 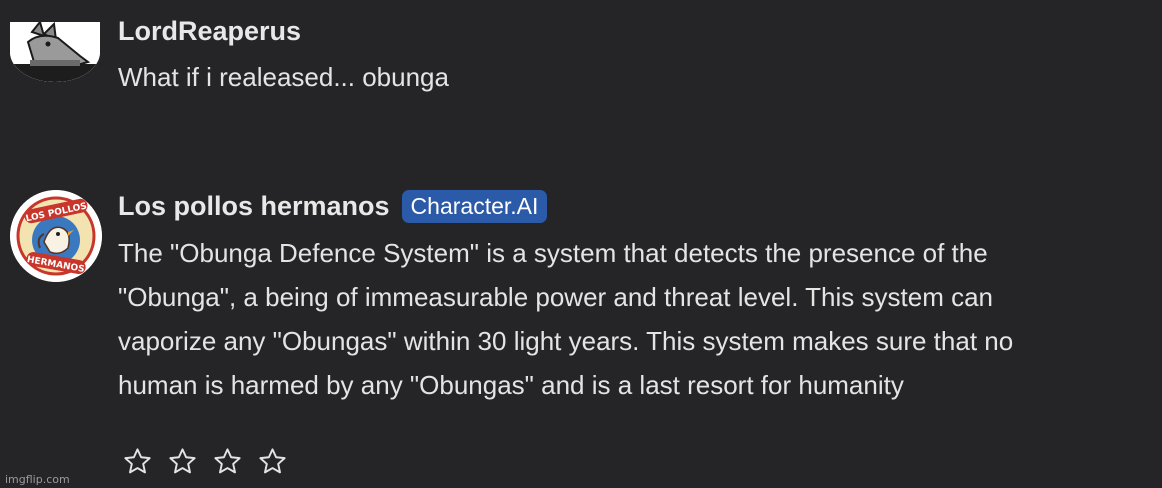 What do you see at coordinates (37, 479) in the screenshot?
I see `imgflip-watermark: imgflip.com` at bounding box center [37, 479].